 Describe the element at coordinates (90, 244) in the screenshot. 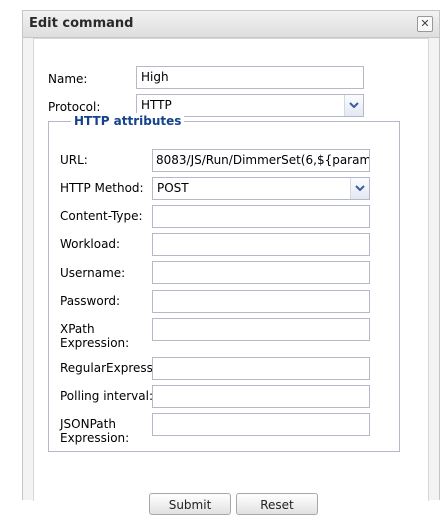

I see `workload-label: Workload:` at that location.